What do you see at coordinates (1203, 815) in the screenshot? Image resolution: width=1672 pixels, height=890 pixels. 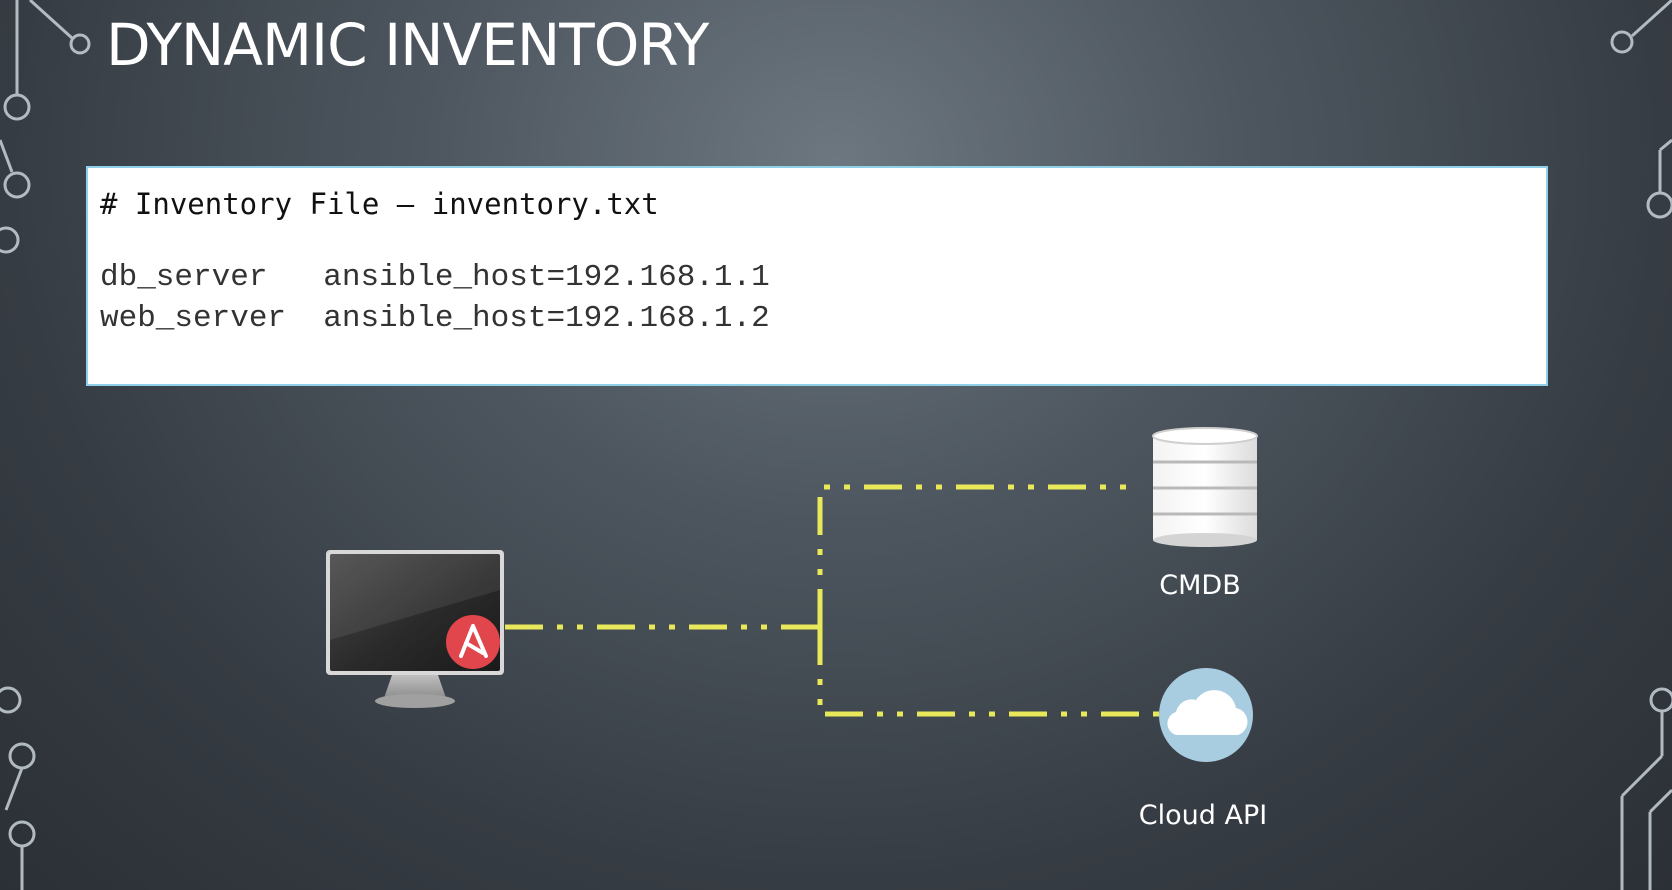 I see `cloud-api-label: Cloud API` at bounding box center [1203, 815].